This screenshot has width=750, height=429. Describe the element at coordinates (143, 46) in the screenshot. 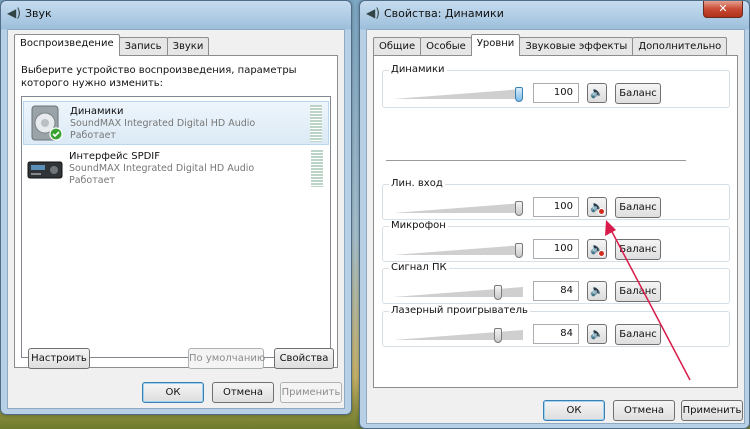

I see `tab-recording: Запись` at that location.